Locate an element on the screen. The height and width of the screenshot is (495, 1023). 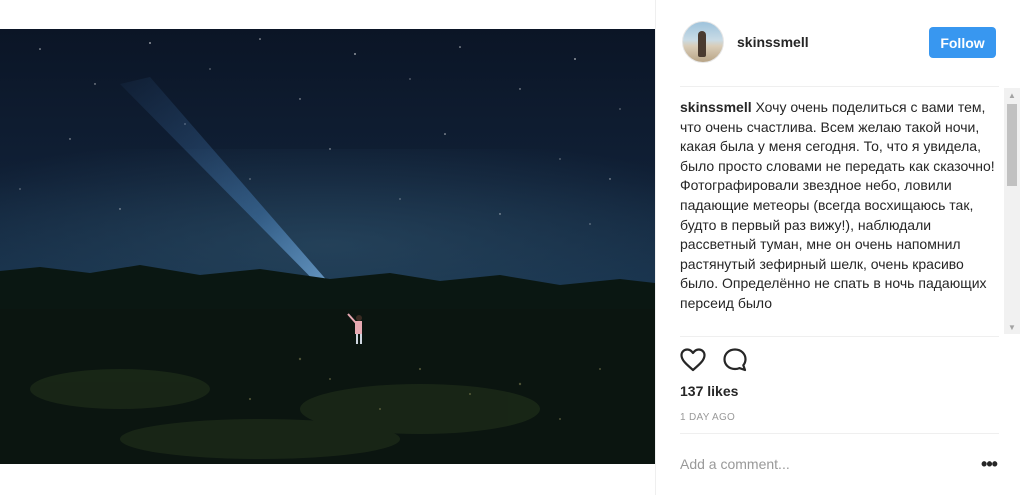
comment-form: ••• is located at coordinates (841, 465).